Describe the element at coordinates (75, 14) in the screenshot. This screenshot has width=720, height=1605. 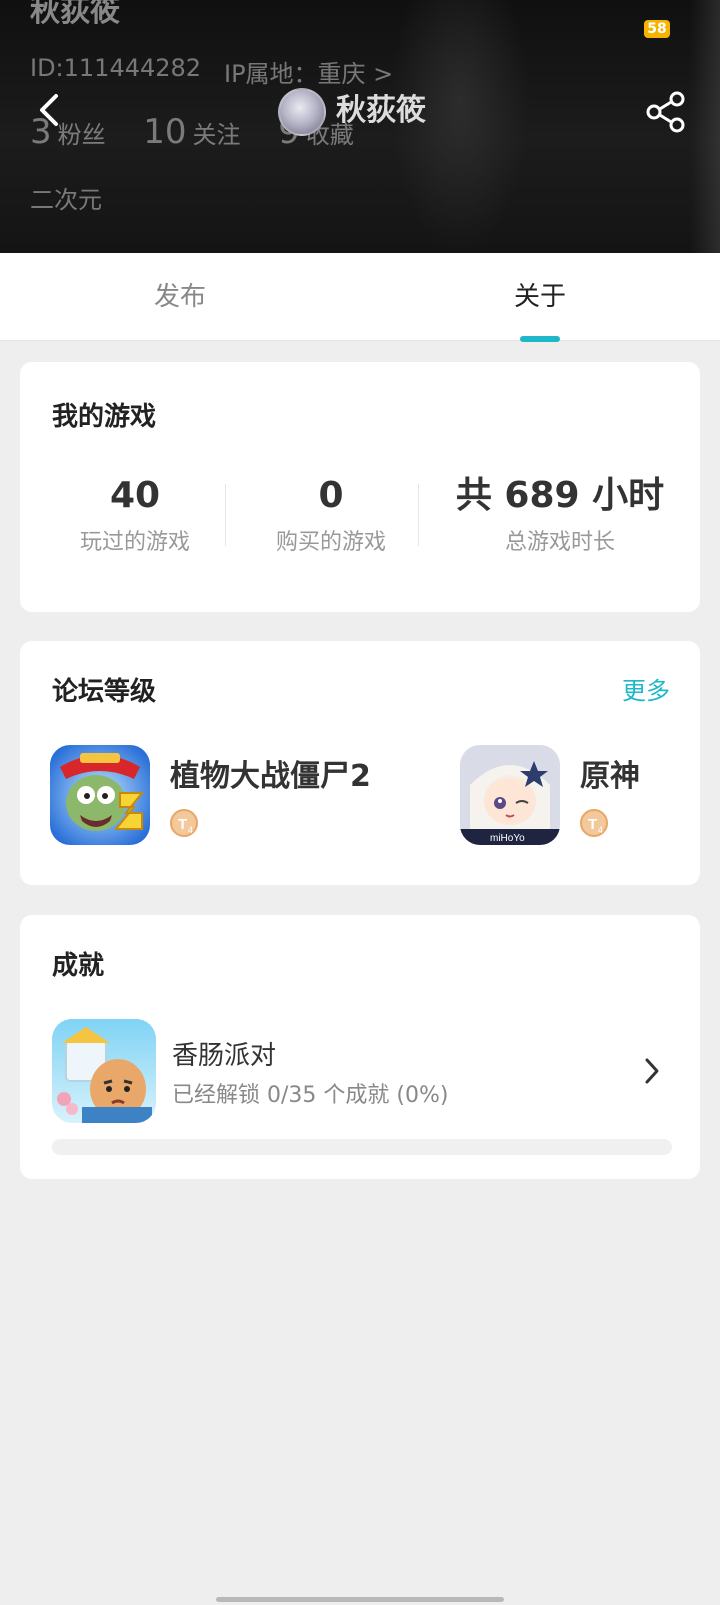
I see `header-username: 秋荻筱` at that location.